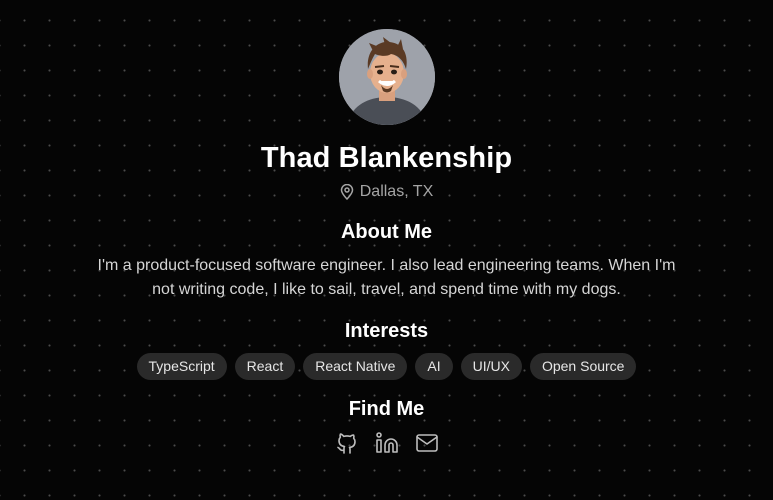  I want to click on tag-react: React, so click(265, 366).